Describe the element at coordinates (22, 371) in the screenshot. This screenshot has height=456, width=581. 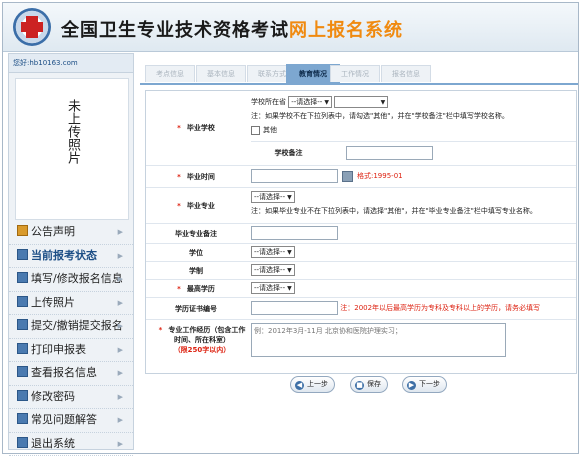
I see `view-icon` at that location.